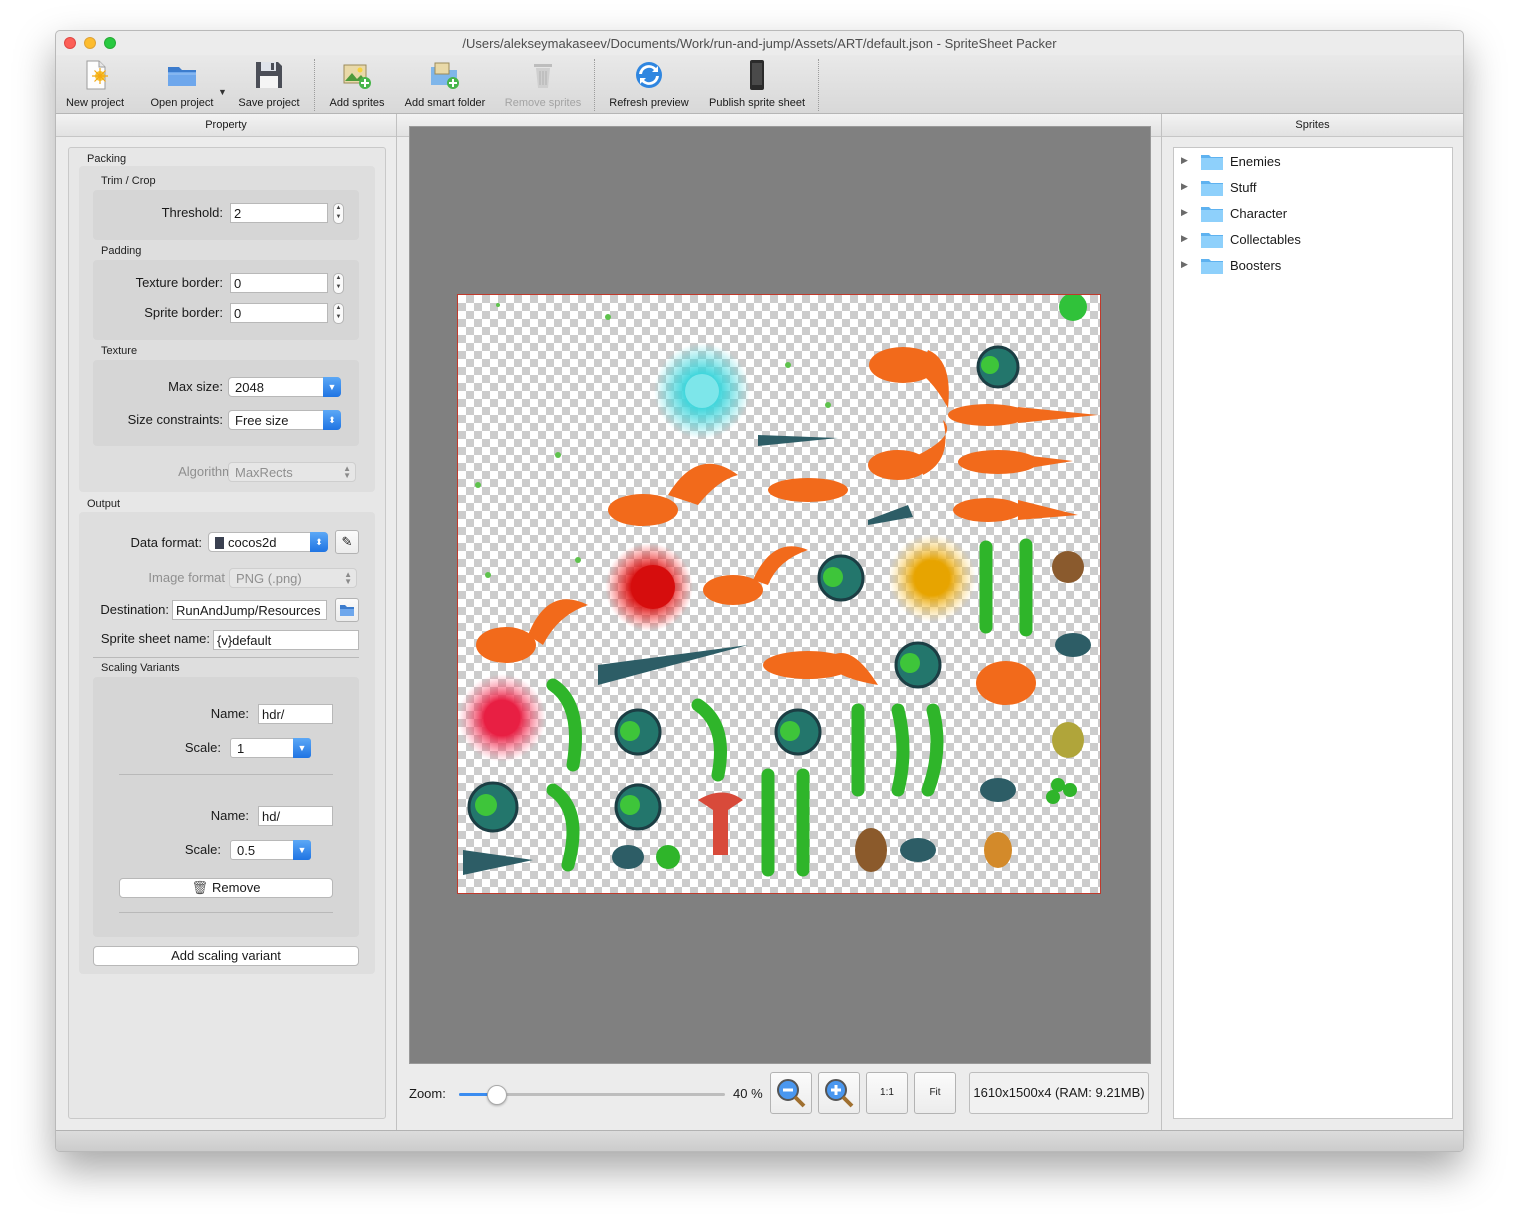 Image resolution: width=1518 pixels, height=1230 pixels. Describe the element at coordinates (104, 504) in the screenshot. I see `output-group-title: Output` at that location.